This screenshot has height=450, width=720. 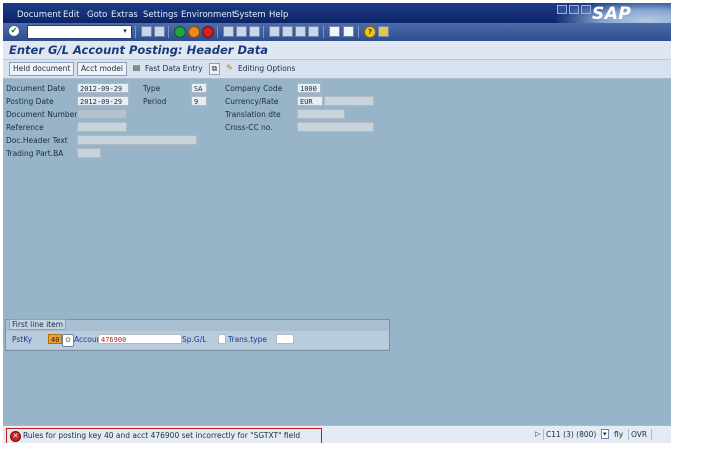 I want to click on command-history-icon: ▾, so click(x=125, y=31).